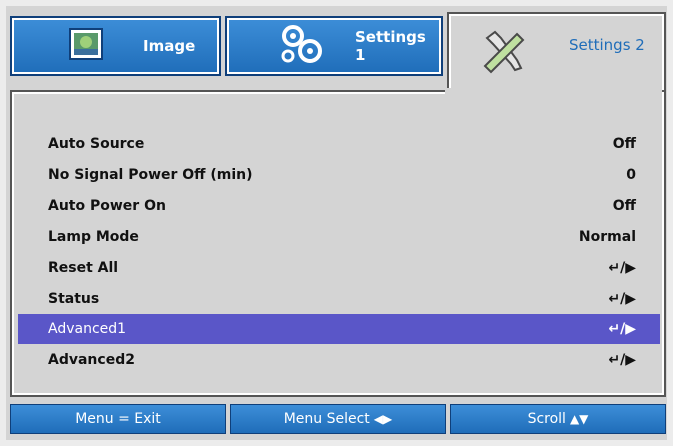 This screenshot has width=673, height=446. Describe the element at coordinates (326, 419) in the screenshot. I see `help-text: Menu Select` at that location.